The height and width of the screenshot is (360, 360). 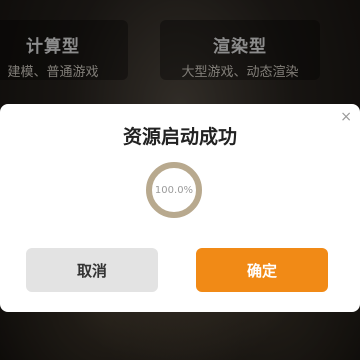 I want to click on progress-value: 100.0%, so click(x=174, y=190).